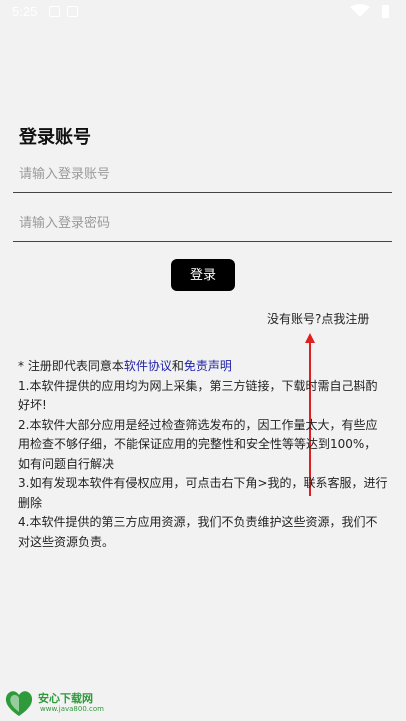 The width and height of the screenshot is (406, 721). I want to click on agreement-link: 软件协议, so click(148, 366).